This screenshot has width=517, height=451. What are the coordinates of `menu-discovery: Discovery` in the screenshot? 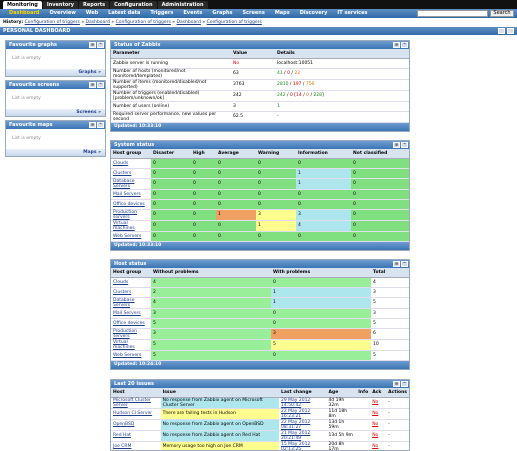 It's located at (314, 13).